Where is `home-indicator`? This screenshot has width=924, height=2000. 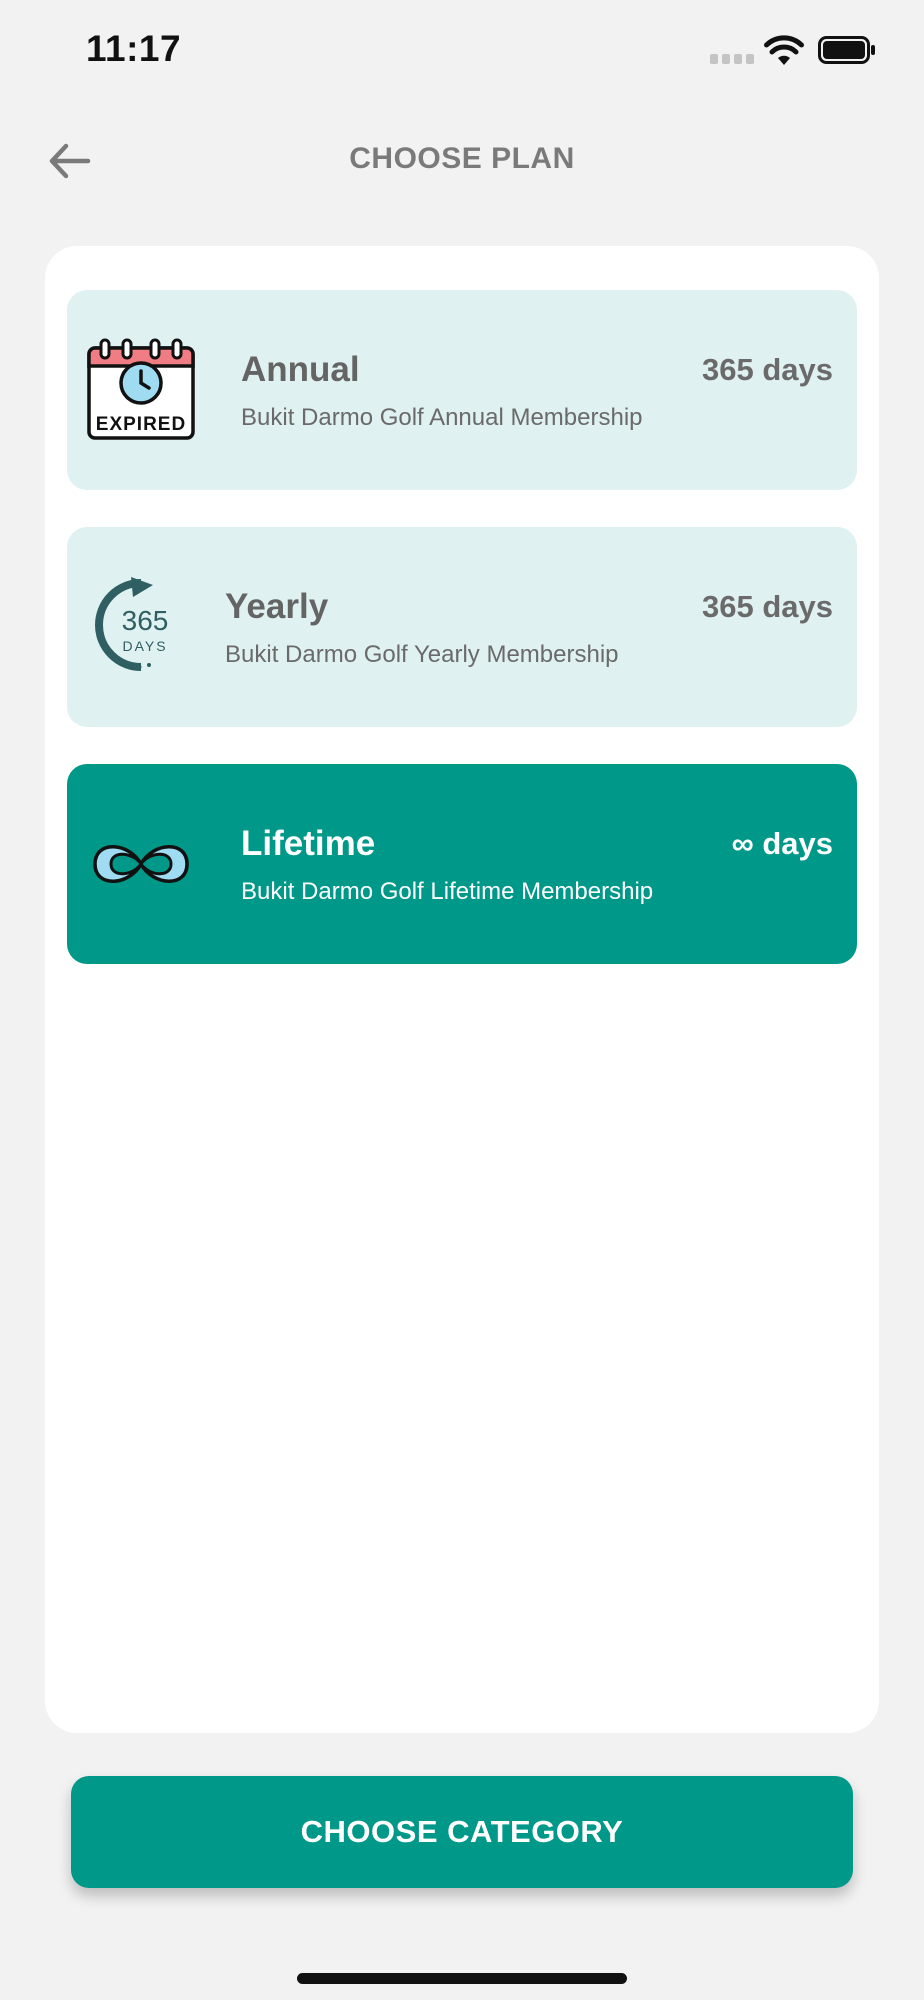 home-indicator is located at coordinates (462, 1978).